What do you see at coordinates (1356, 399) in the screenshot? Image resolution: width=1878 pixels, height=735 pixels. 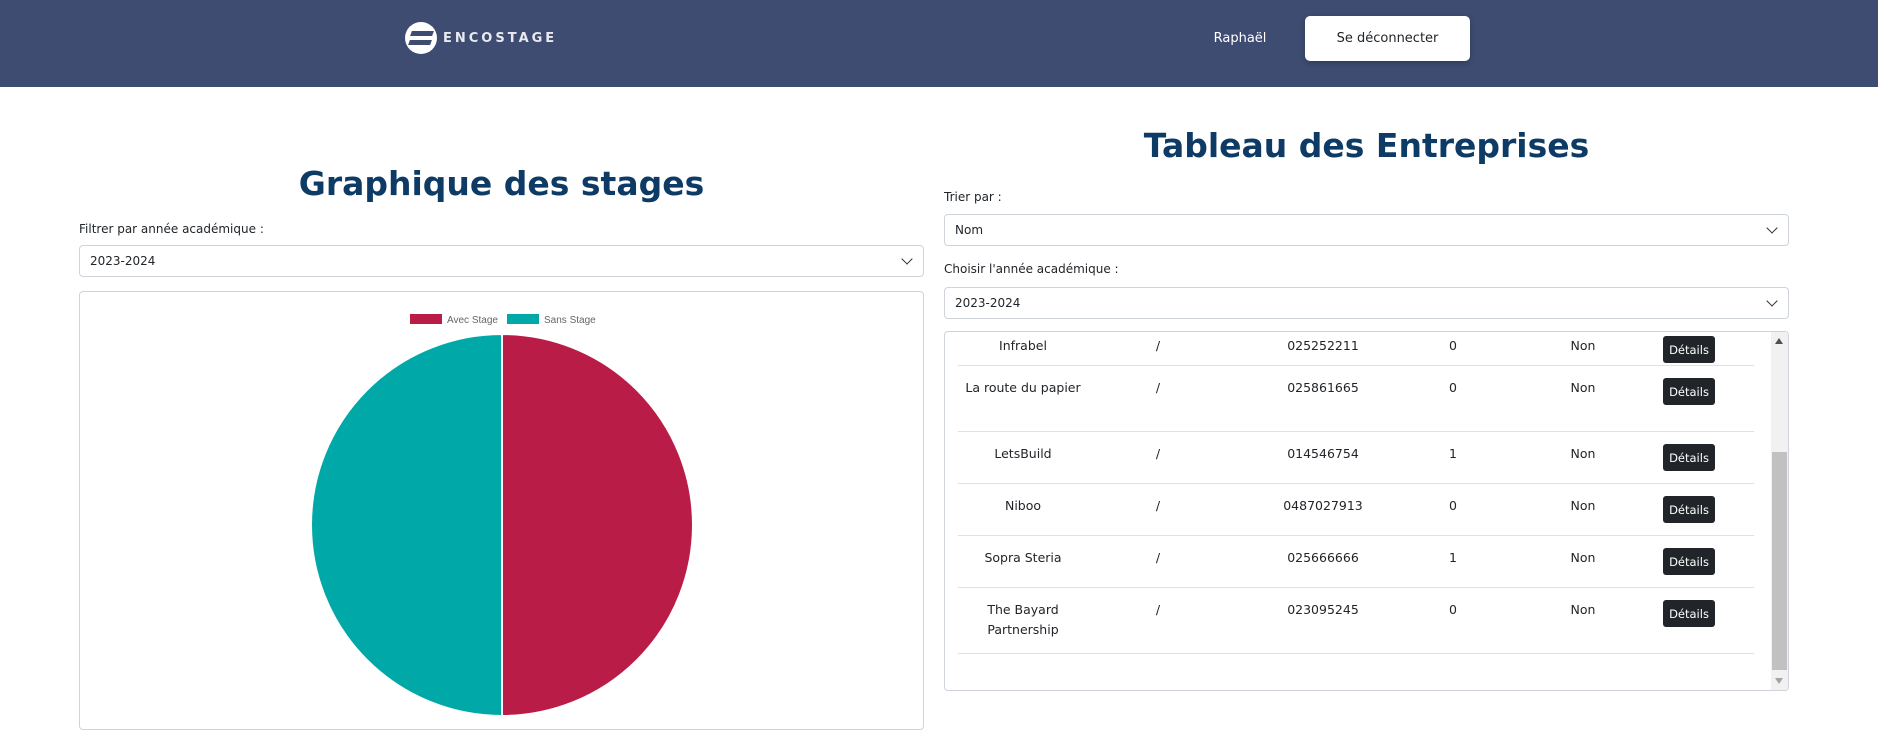 I see `table-row: La route du papier / 025861665 0 Non Détails` at bounding box center [1356, 399].